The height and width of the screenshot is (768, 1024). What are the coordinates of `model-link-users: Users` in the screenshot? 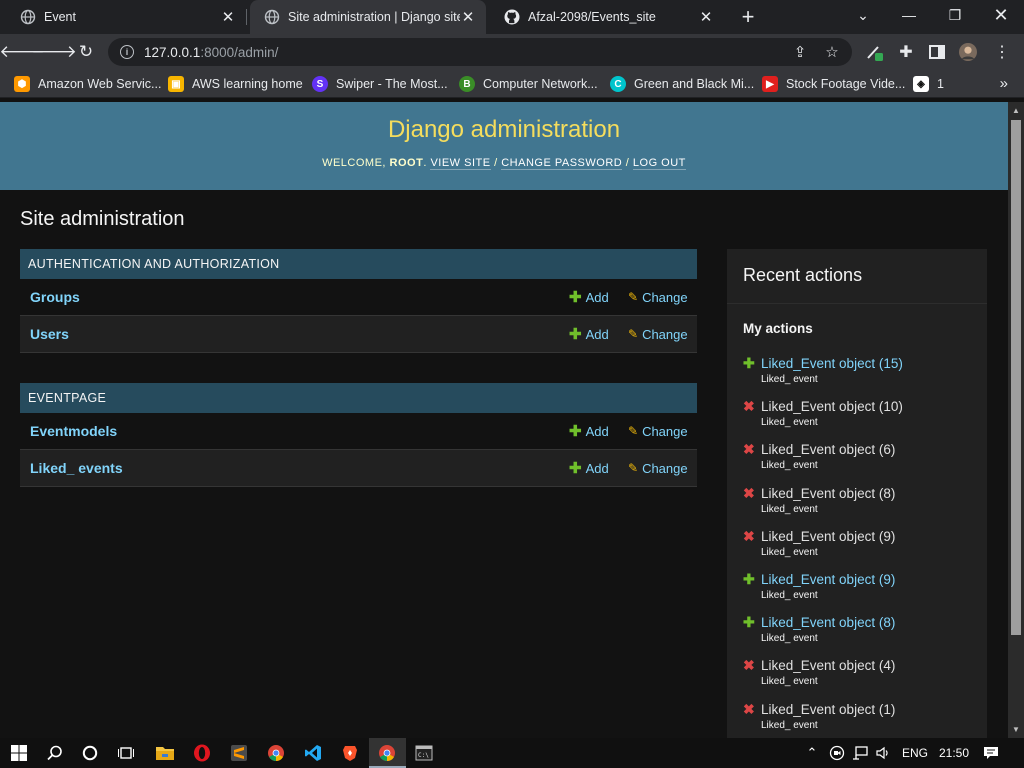 It's located at (49, 334).